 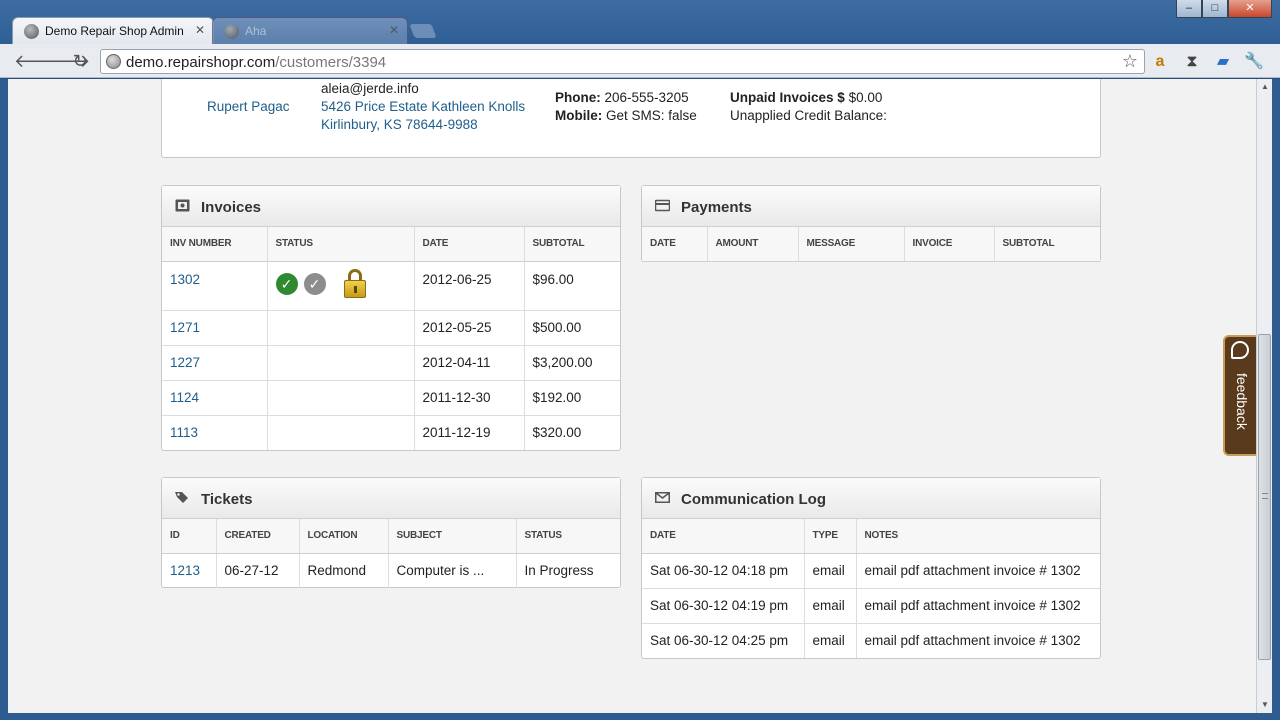 I want to click on payments-header: Payments, so click(x=871, y=206).